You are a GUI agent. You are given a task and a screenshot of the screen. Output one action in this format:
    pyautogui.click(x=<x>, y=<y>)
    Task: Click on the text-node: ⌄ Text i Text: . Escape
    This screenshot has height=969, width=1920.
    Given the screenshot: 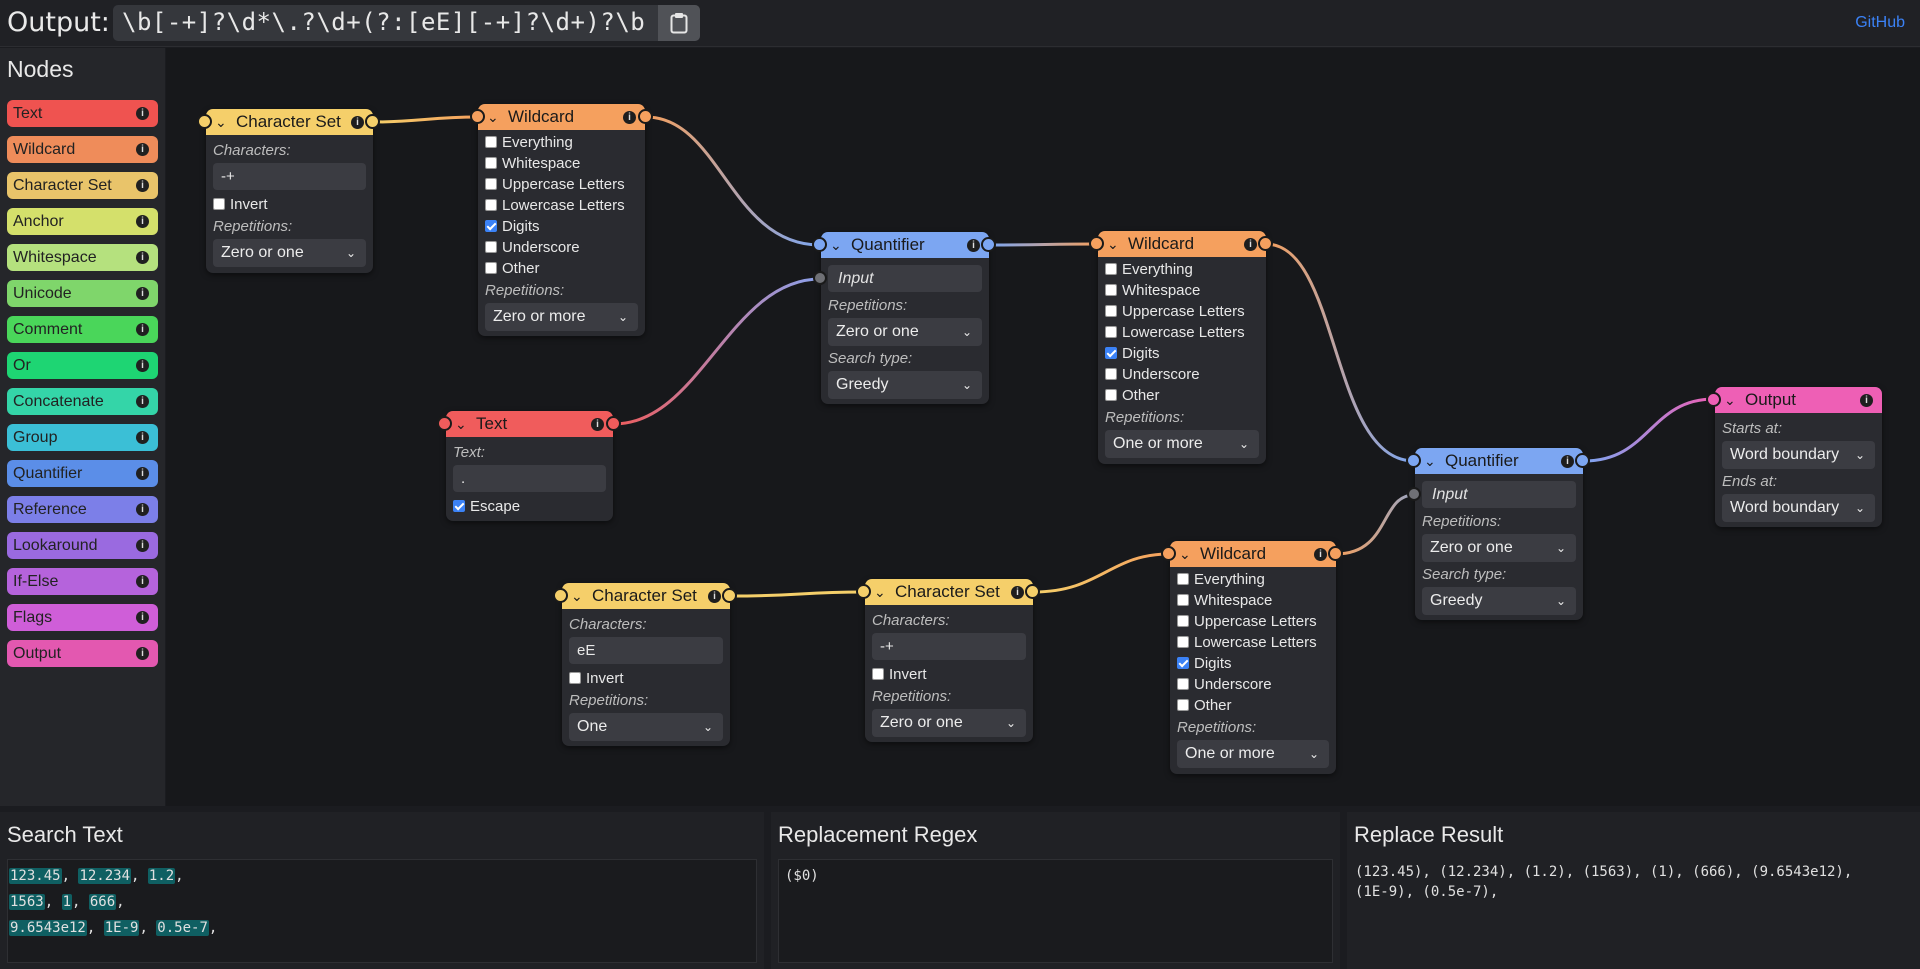 What is the action you would take?
    pyautogui.click(x=529, y=466)
    